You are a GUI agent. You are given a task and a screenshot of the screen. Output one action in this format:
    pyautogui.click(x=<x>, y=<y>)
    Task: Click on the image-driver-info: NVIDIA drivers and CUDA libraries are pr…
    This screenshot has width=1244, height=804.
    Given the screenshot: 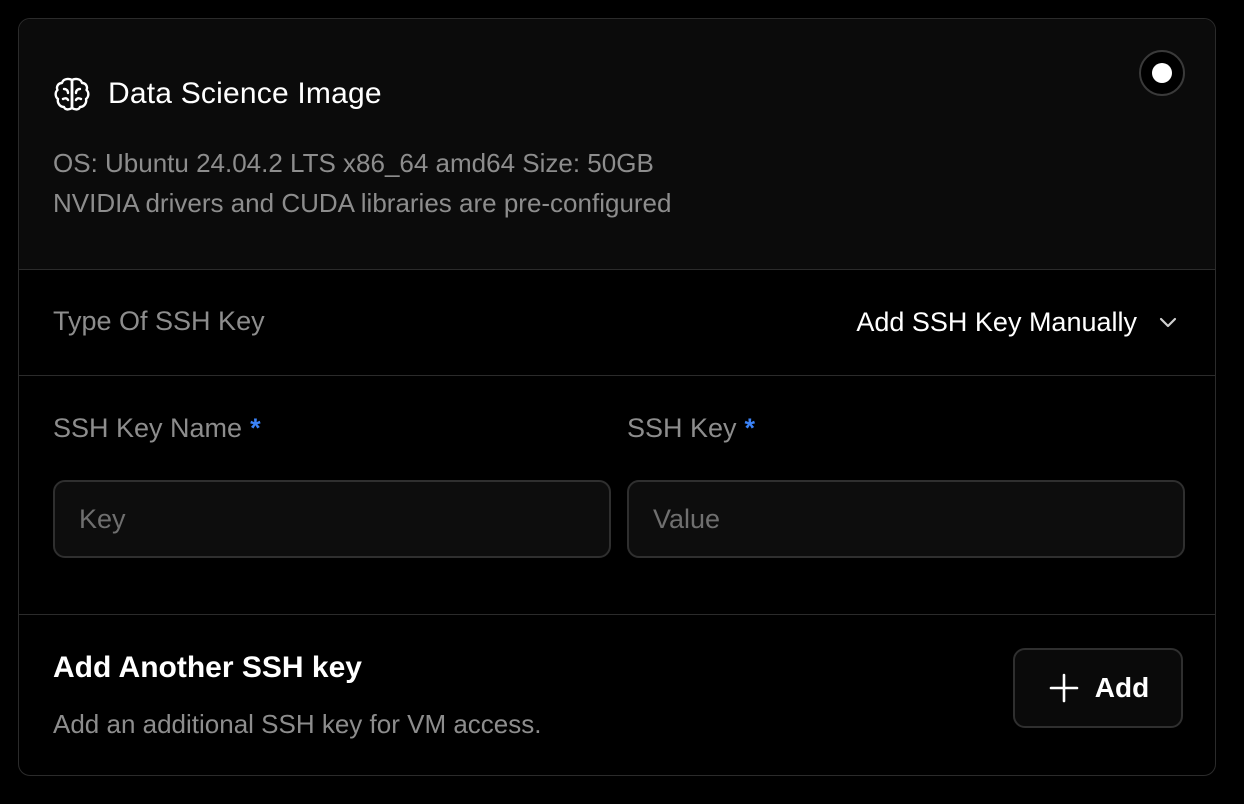 What is the action you would take?
    pyautogui.click(x=362, y=203)
    